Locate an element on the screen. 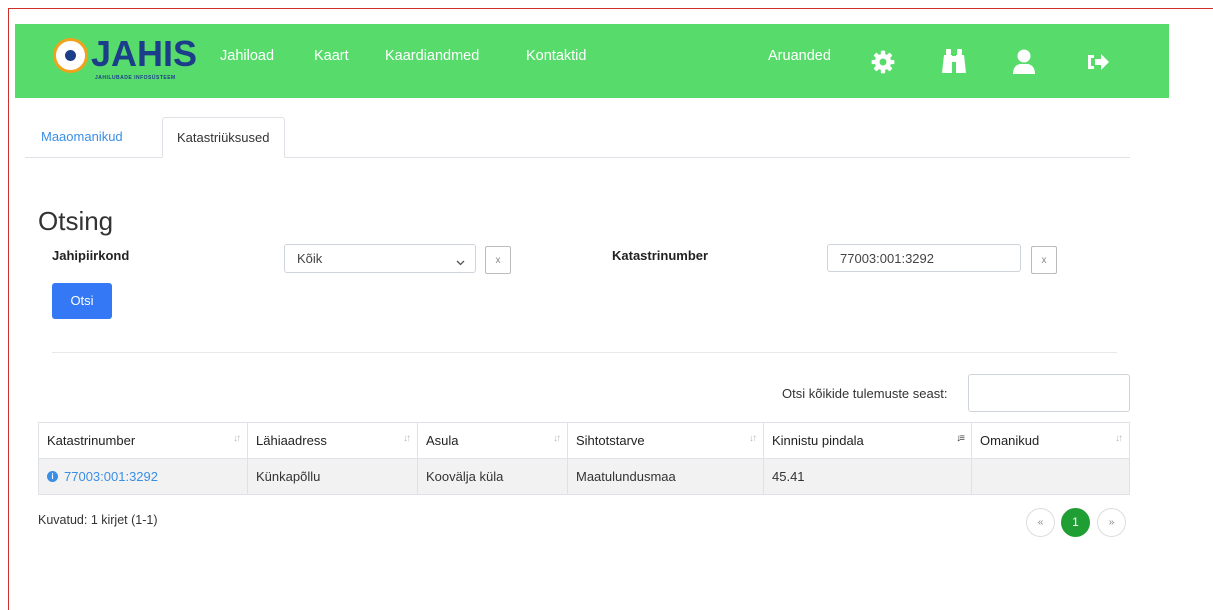  column-header-sihtotstarve: Sihtotstarve ↓↑ is located at coordinates (665, 440).